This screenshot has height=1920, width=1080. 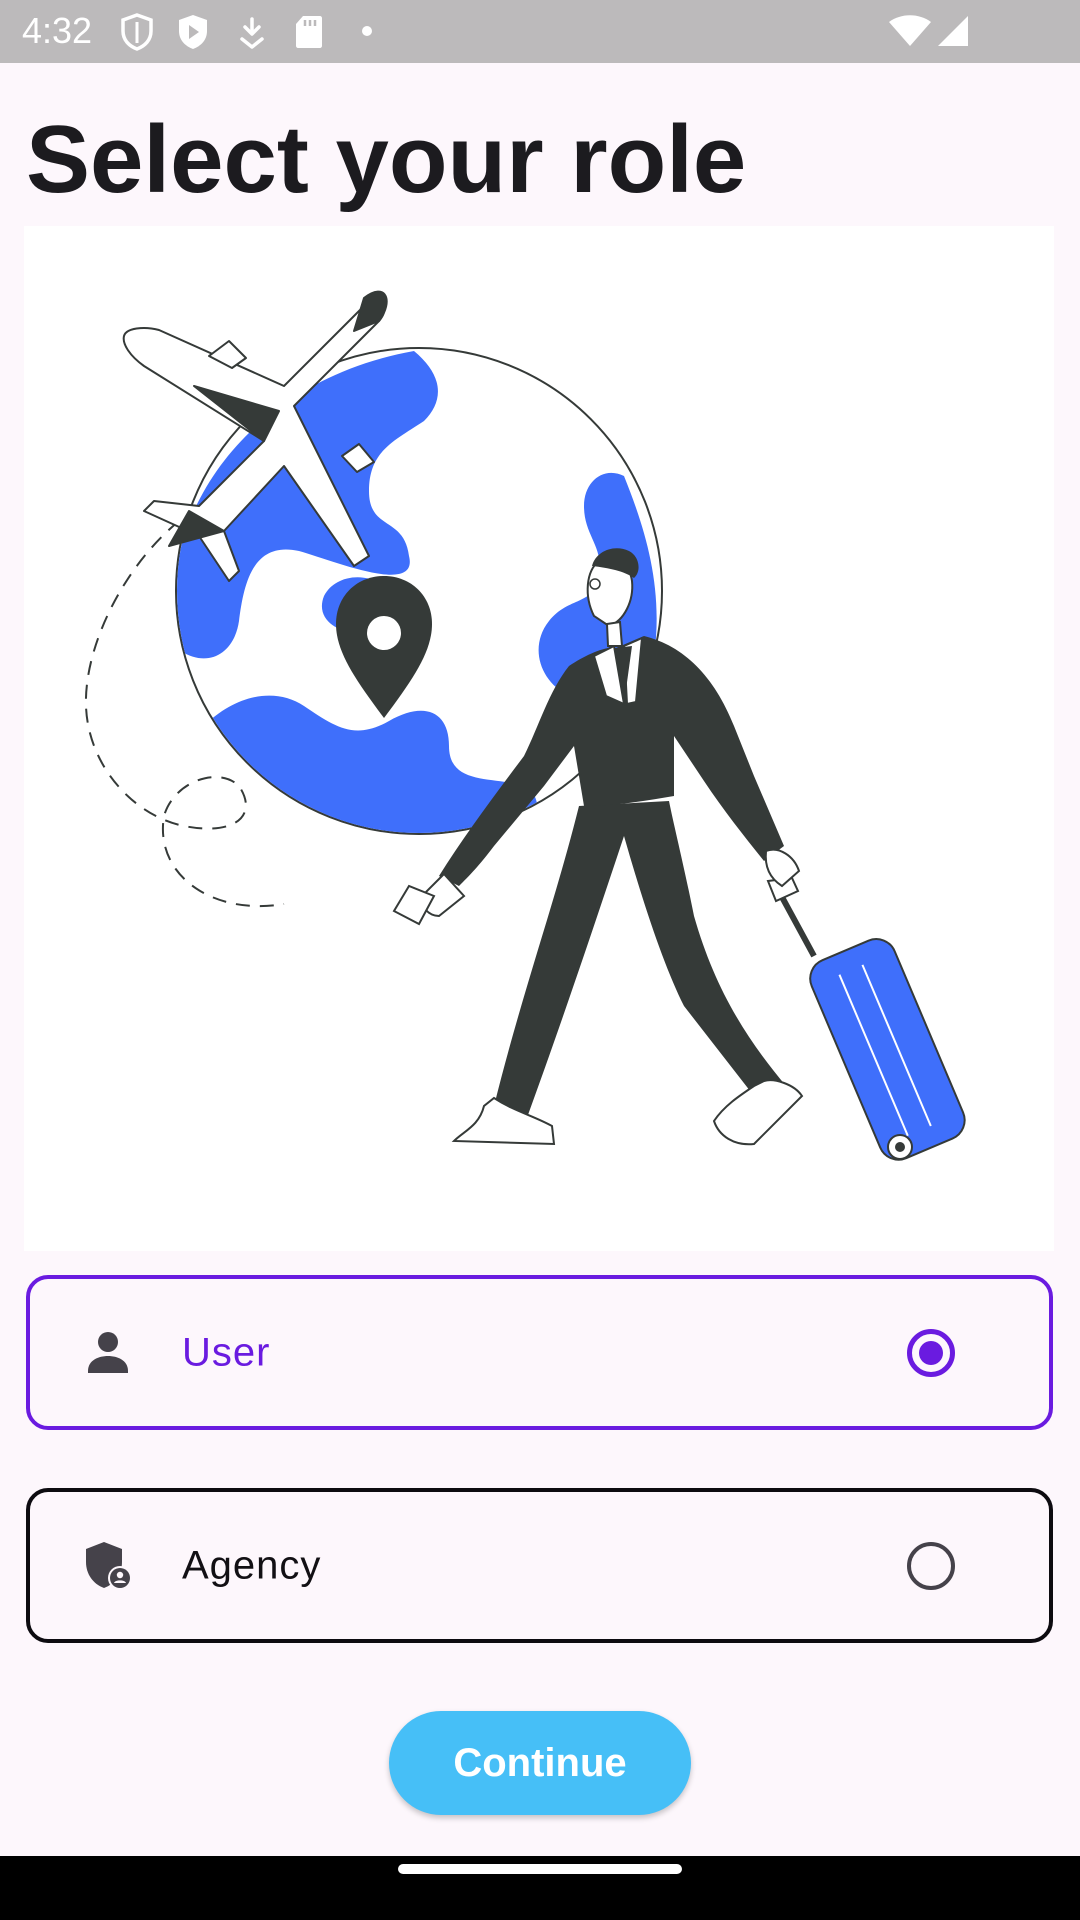 I want to click on download-arrow-icon, so click(x=252, y=33).